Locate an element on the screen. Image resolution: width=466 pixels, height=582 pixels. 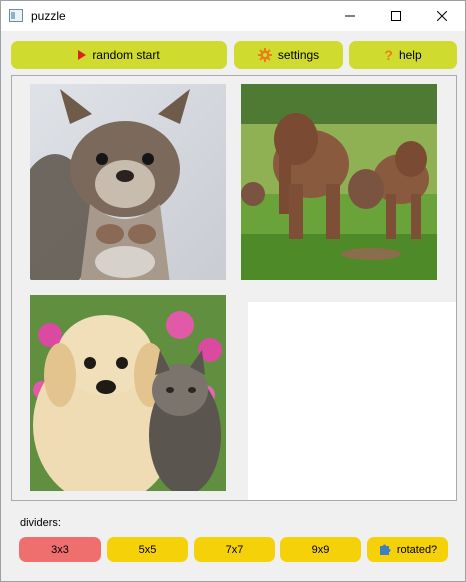
divider-9x9-button: 9x9 is located at coordinates (320, 549).